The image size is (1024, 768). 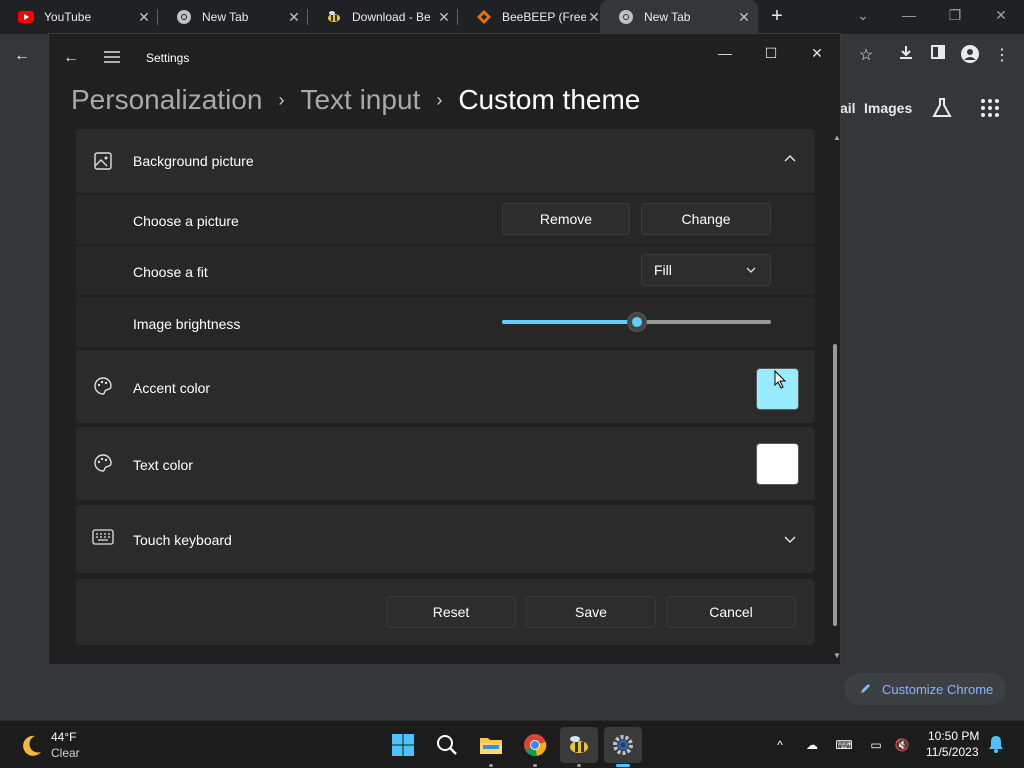 What do you see at coordinates (1002, 56) in the screenshot?
I see `more-menu-icon: ⋮` at bounding box center [1002, 56].